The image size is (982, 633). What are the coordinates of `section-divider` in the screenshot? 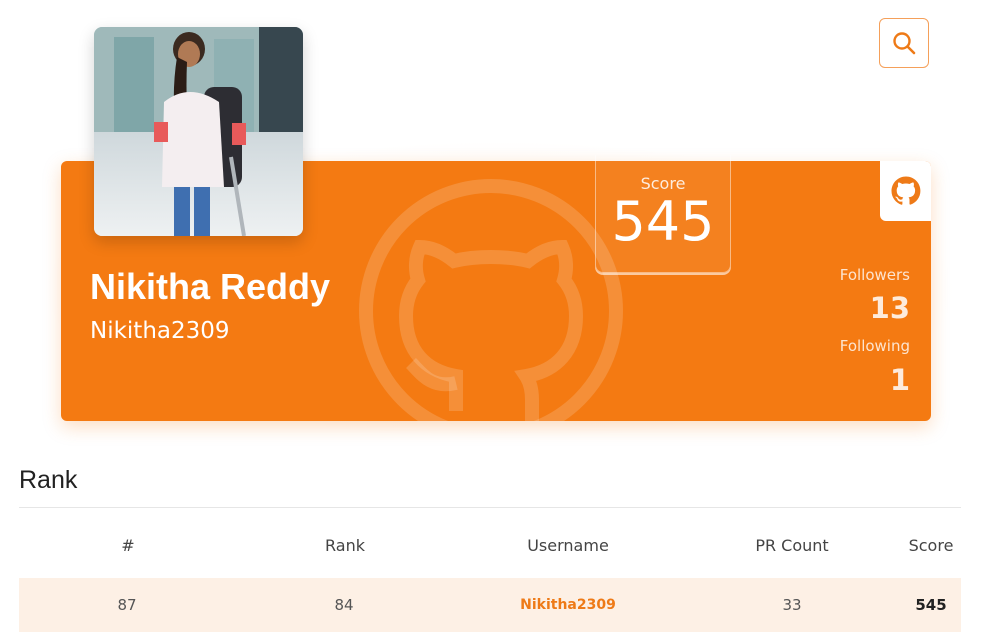 It's located at (490, 507).